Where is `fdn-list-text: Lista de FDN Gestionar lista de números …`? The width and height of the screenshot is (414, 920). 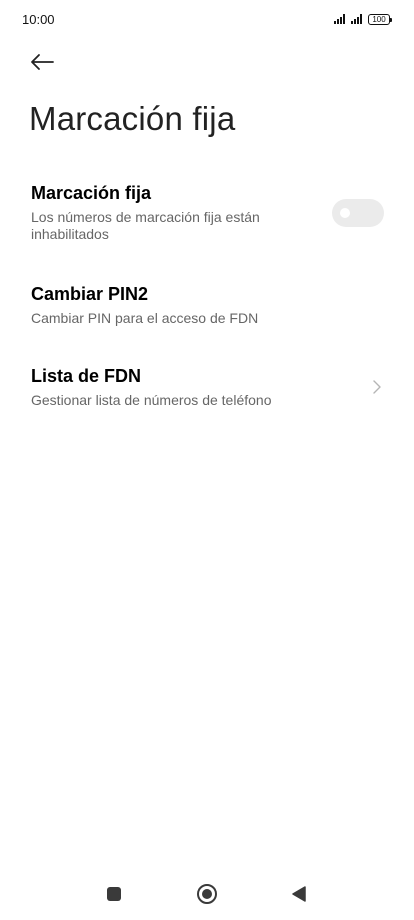
fdn-list-text: Lista de FDN Gestionar lista de números … is located at coordinates (151, 387).